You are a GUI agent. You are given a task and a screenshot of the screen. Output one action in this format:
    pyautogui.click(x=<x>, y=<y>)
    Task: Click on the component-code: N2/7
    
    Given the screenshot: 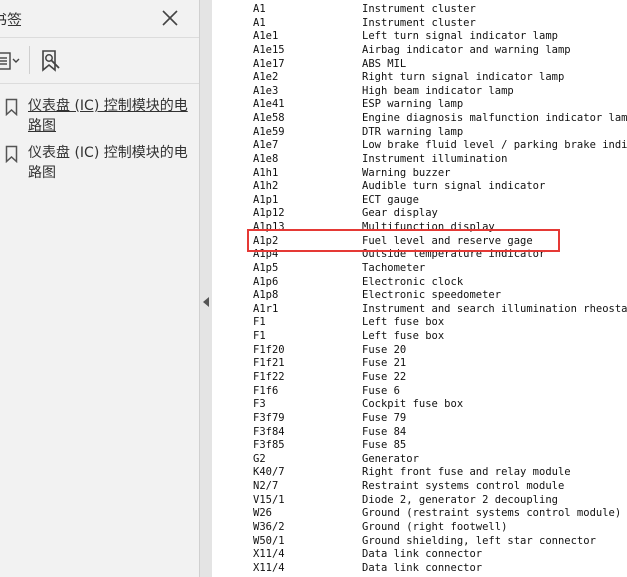 What is the action you would take?
    pyautogui.click(x=266, y=486)
    